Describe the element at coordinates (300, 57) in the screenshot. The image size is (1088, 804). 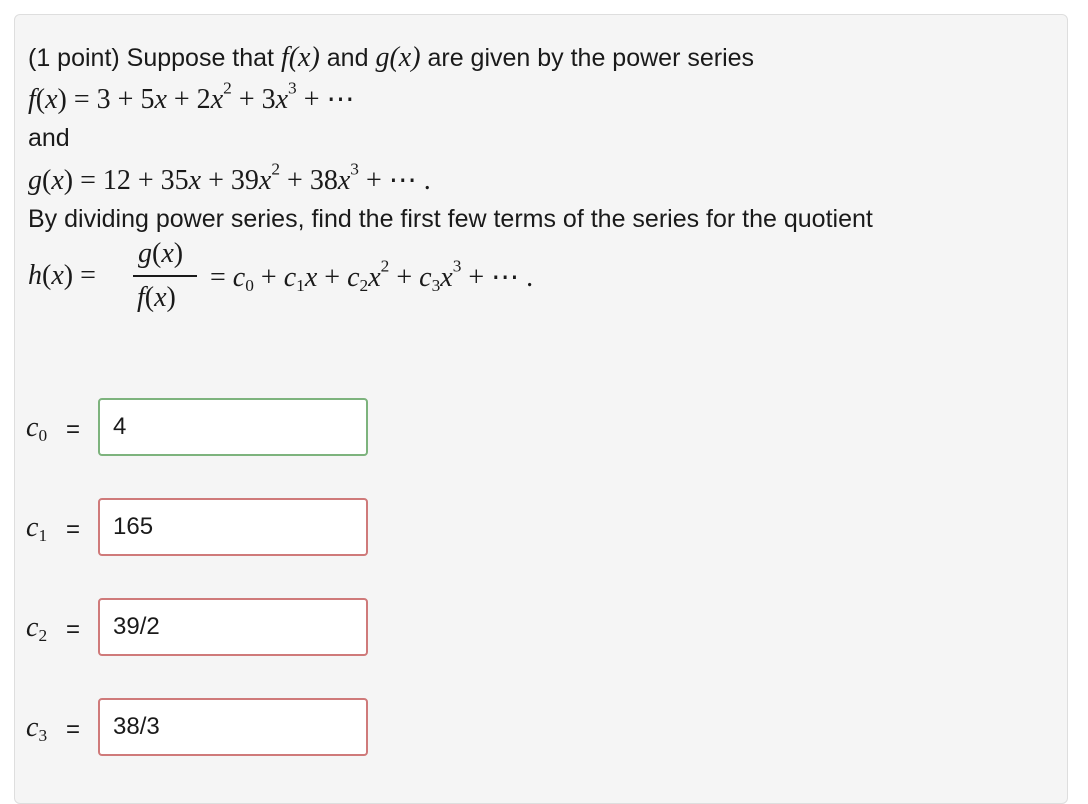
I see `f-of-x-inline: f(x)` at that location.